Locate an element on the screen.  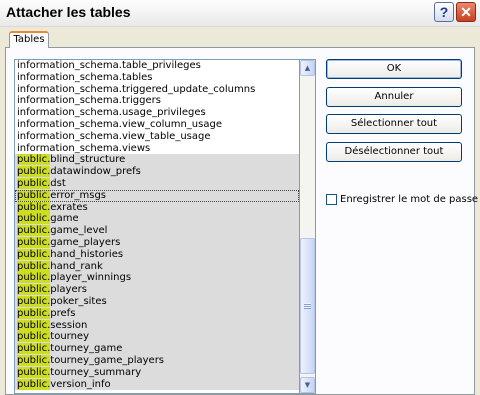
table-list-item: information_schema.table_privileges is located at coordinates (157, 66).